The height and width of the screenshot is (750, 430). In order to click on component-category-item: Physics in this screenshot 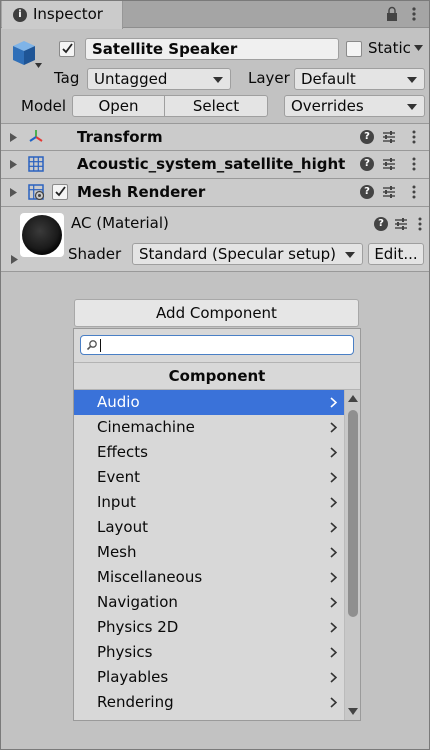, I will do `click(209, 652)`.